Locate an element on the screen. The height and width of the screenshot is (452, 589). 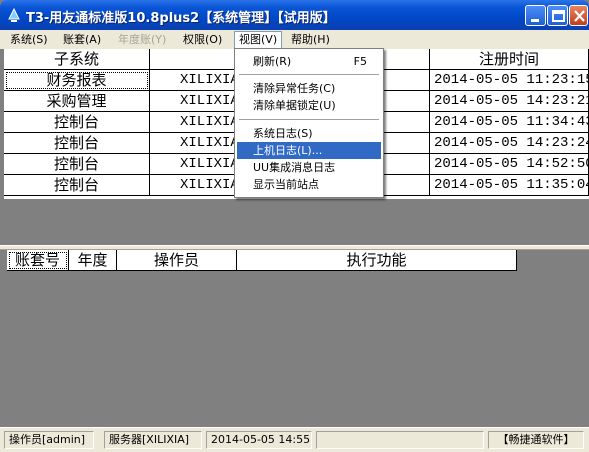
table-cell-subsystem: 财务报表 is located at coordinates (77, 80).